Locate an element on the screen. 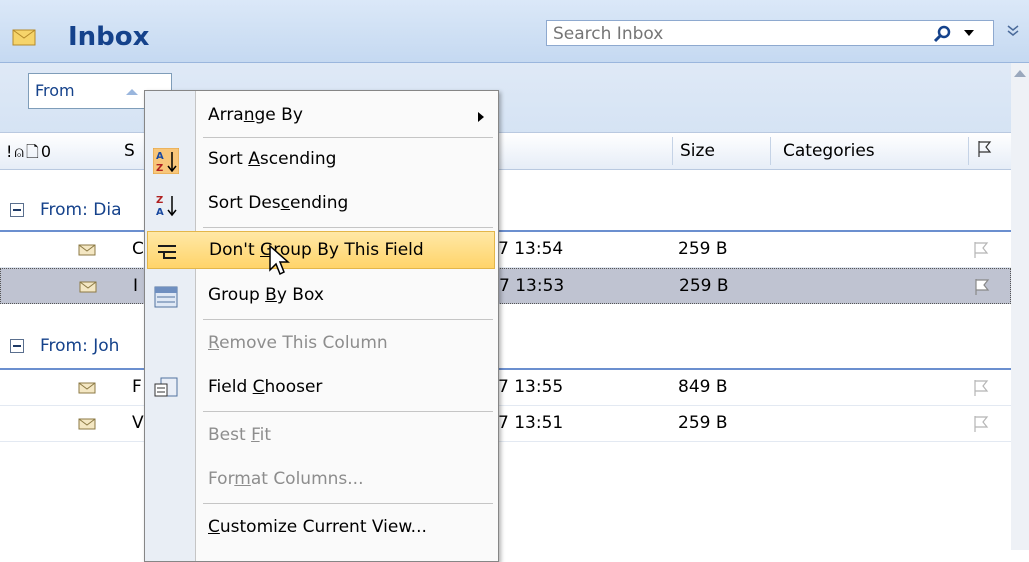 This screenshot has width=1029, height=562. menu-item-label: Arrange By is located at coordinates (255, 115).